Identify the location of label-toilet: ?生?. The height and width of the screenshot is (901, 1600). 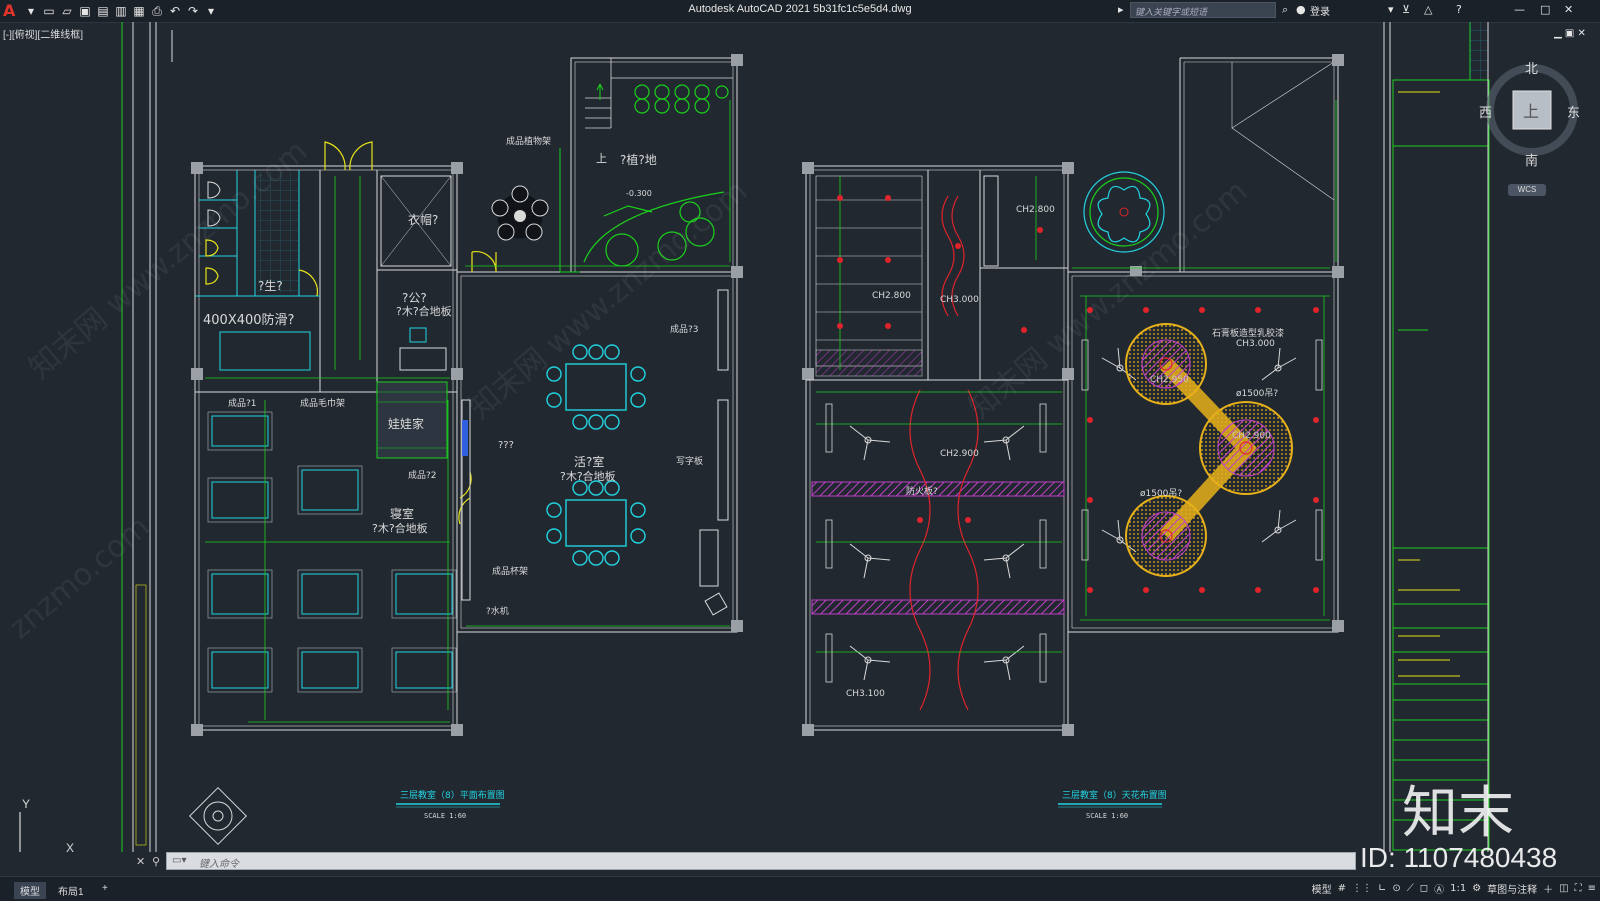
(270, 286).